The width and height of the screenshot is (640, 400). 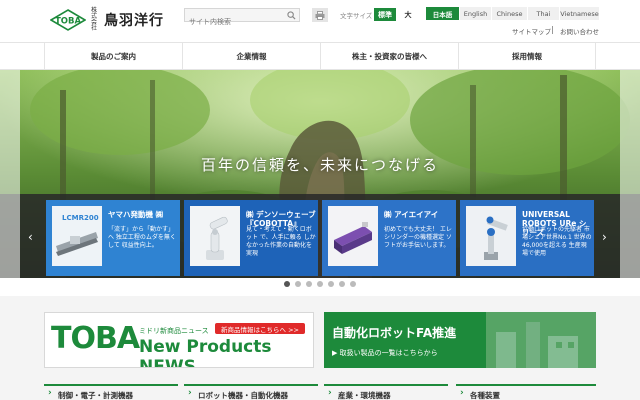 What do you see at coordinates (552, 30) in the screenshot?
I see `util-divider` at bounding box center [552, 30].